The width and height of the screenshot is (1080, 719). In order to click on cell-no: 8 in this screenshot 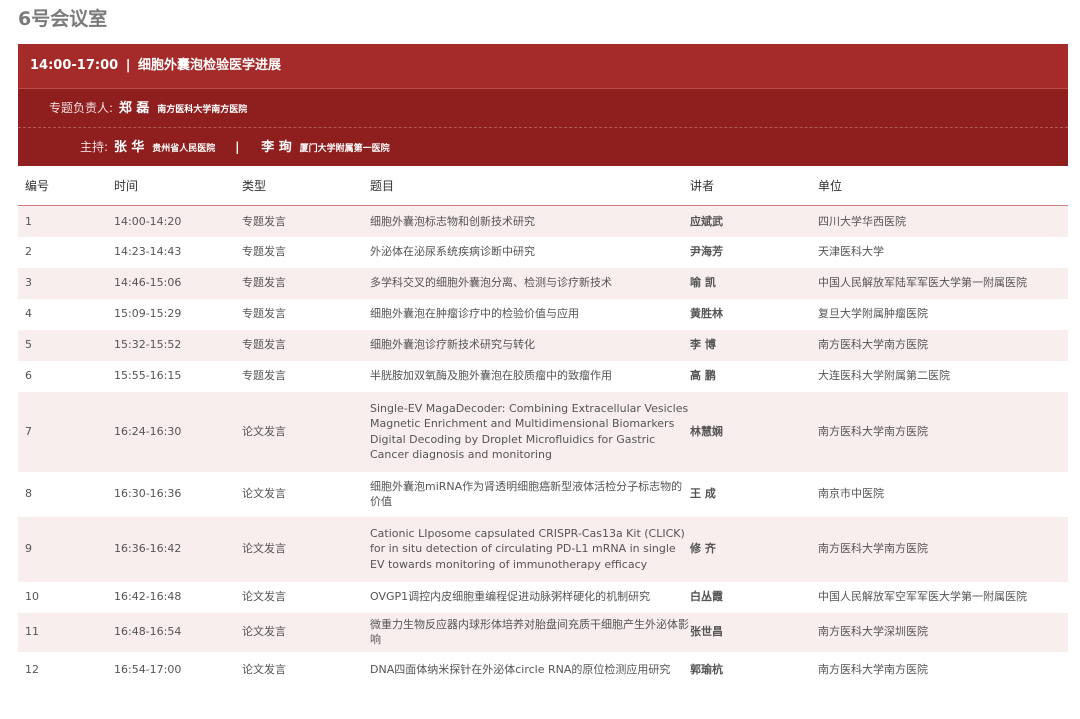, I will do `click(28, 494)`.